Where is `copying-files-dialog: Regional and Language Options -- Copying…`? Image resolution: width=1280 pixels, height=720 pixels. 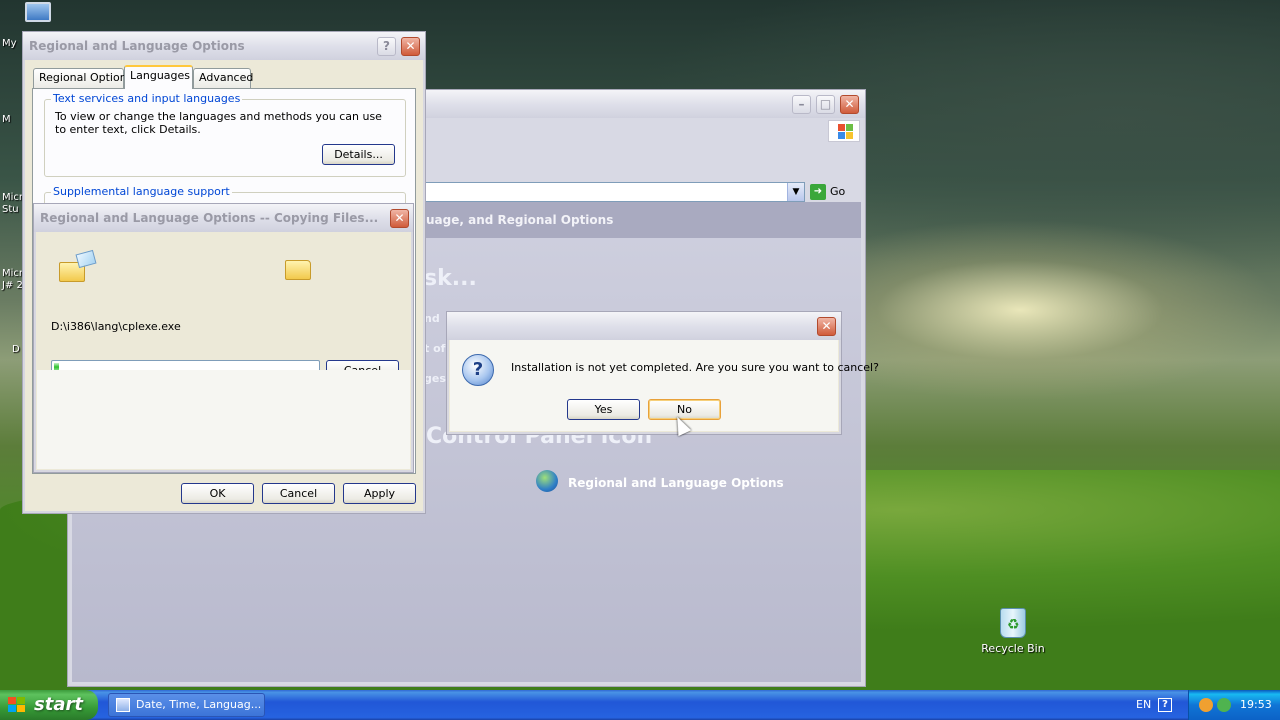
copying-files-dialog: Regional and Language Options -- Copying… is located at coordinates (223, 338).